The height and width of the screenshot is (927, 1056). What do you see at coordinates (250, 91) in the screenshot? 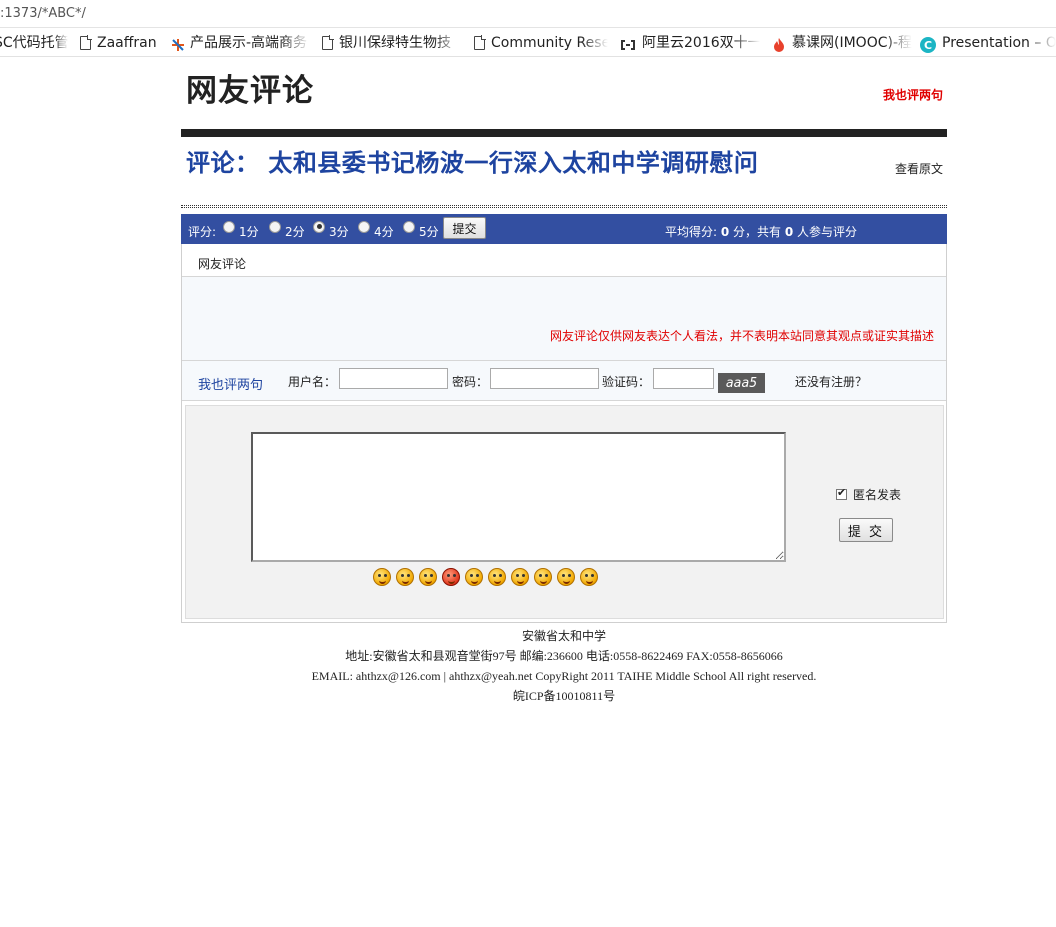
I see `page-title: 网友评论` at bounding box center [250, 91].